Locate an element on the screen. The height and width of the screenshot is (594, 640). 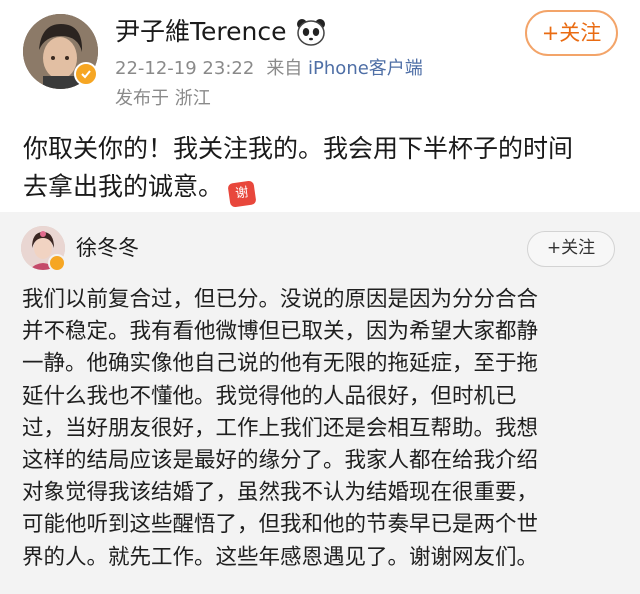
post-text-line-content: 去拿出我的诚意。 is located at coordinates (123, 186).